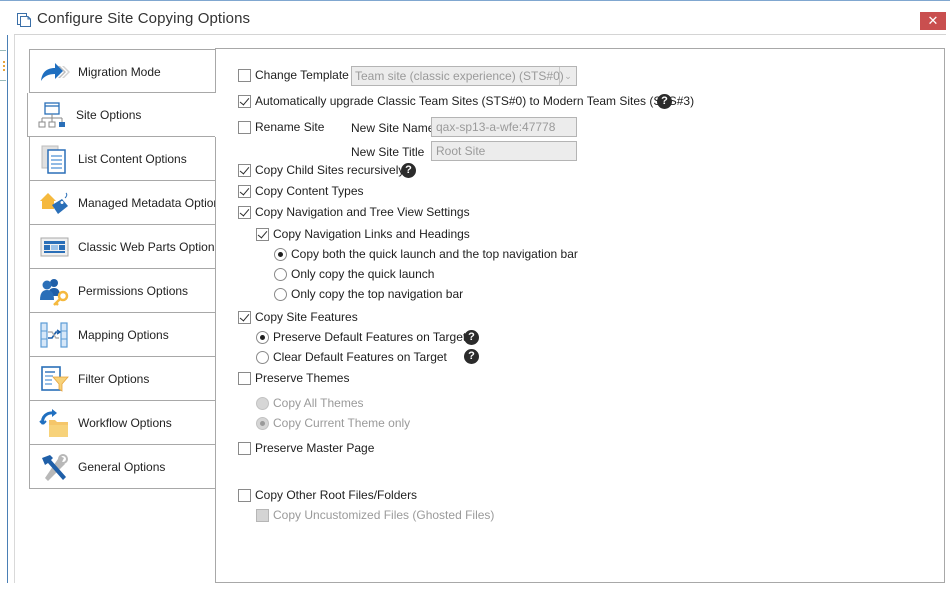  What do you see at coordinates (244, 127) in the screenshot?
I see `rename-site-checkbox` at bounding box center [244, 127].